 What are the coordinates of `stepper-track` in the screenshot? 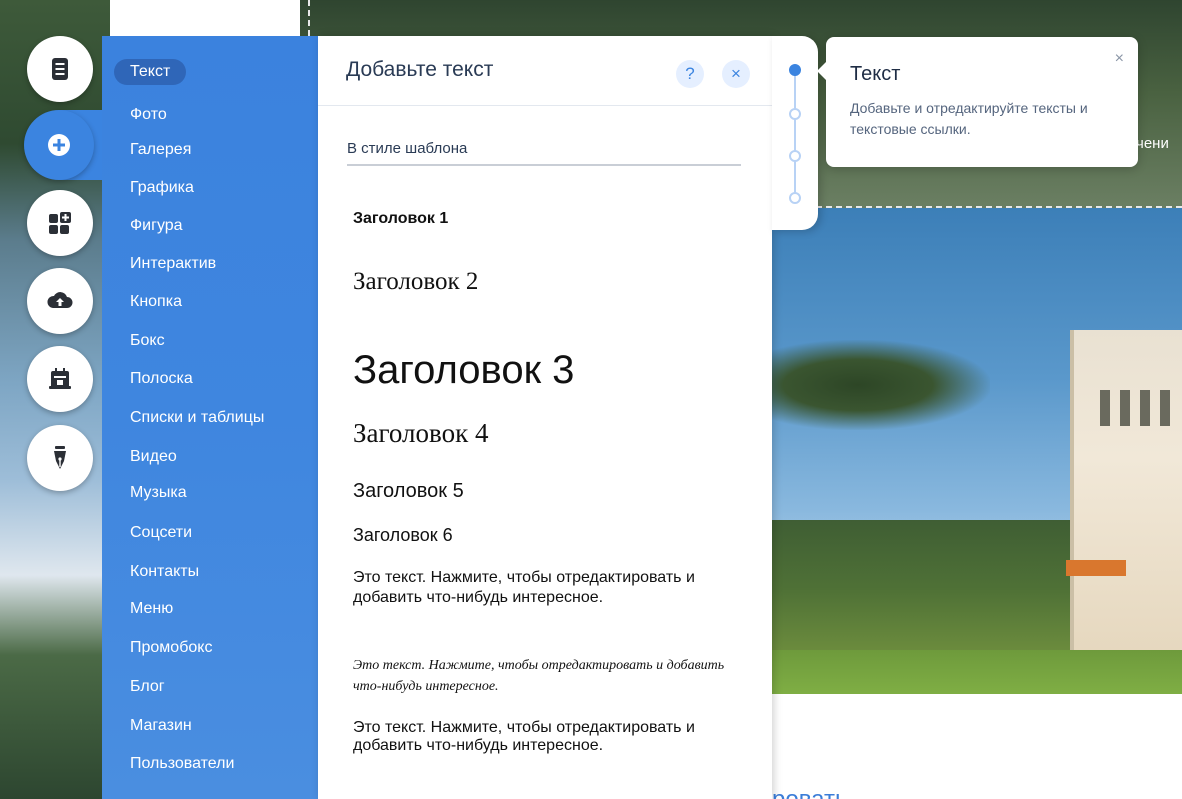 It's located at (795, 134).